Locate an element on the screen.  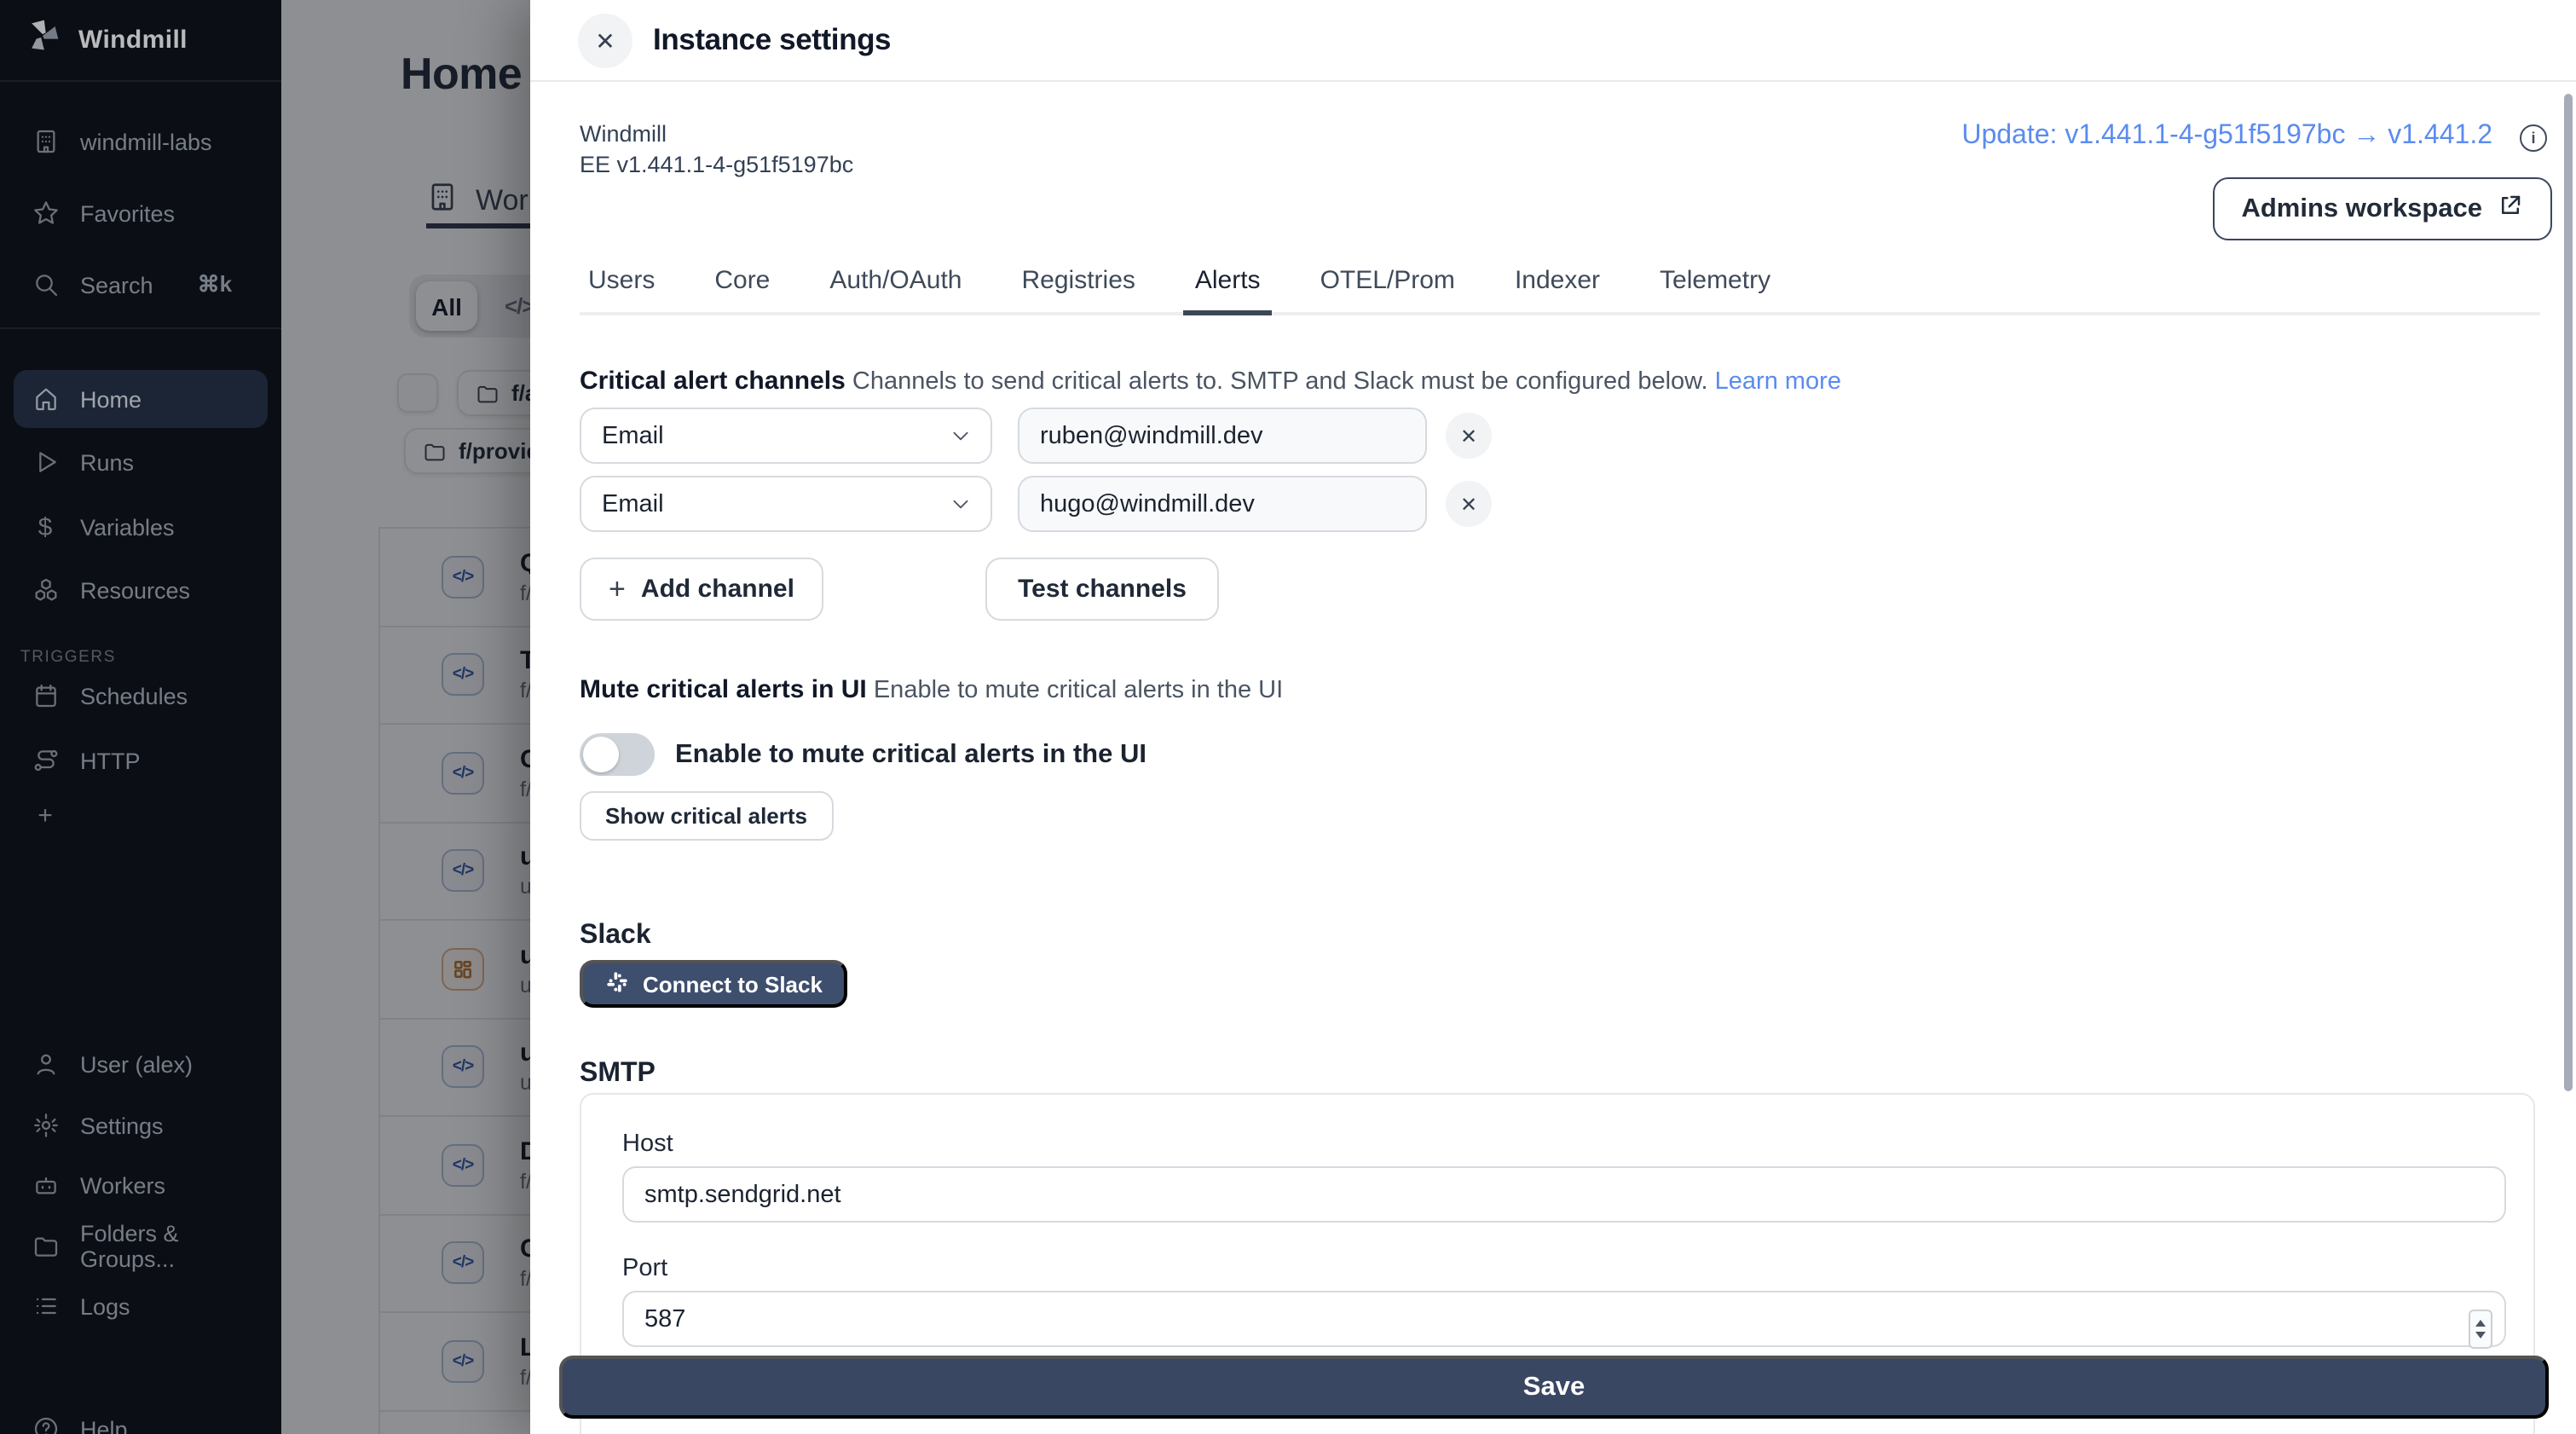
test-channels-label: Test channels is located at coordinates (1102, 589).